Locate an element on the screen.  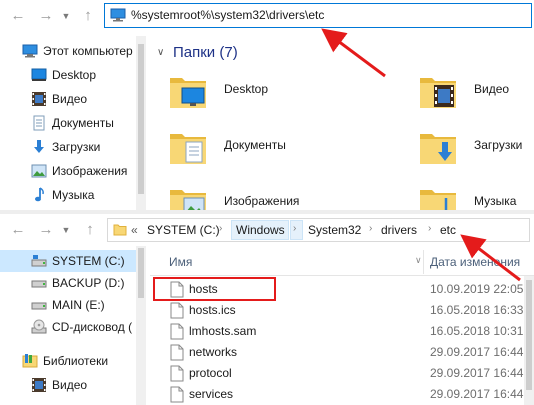
hosts-highlight-box is located at coordinates (214, 289).